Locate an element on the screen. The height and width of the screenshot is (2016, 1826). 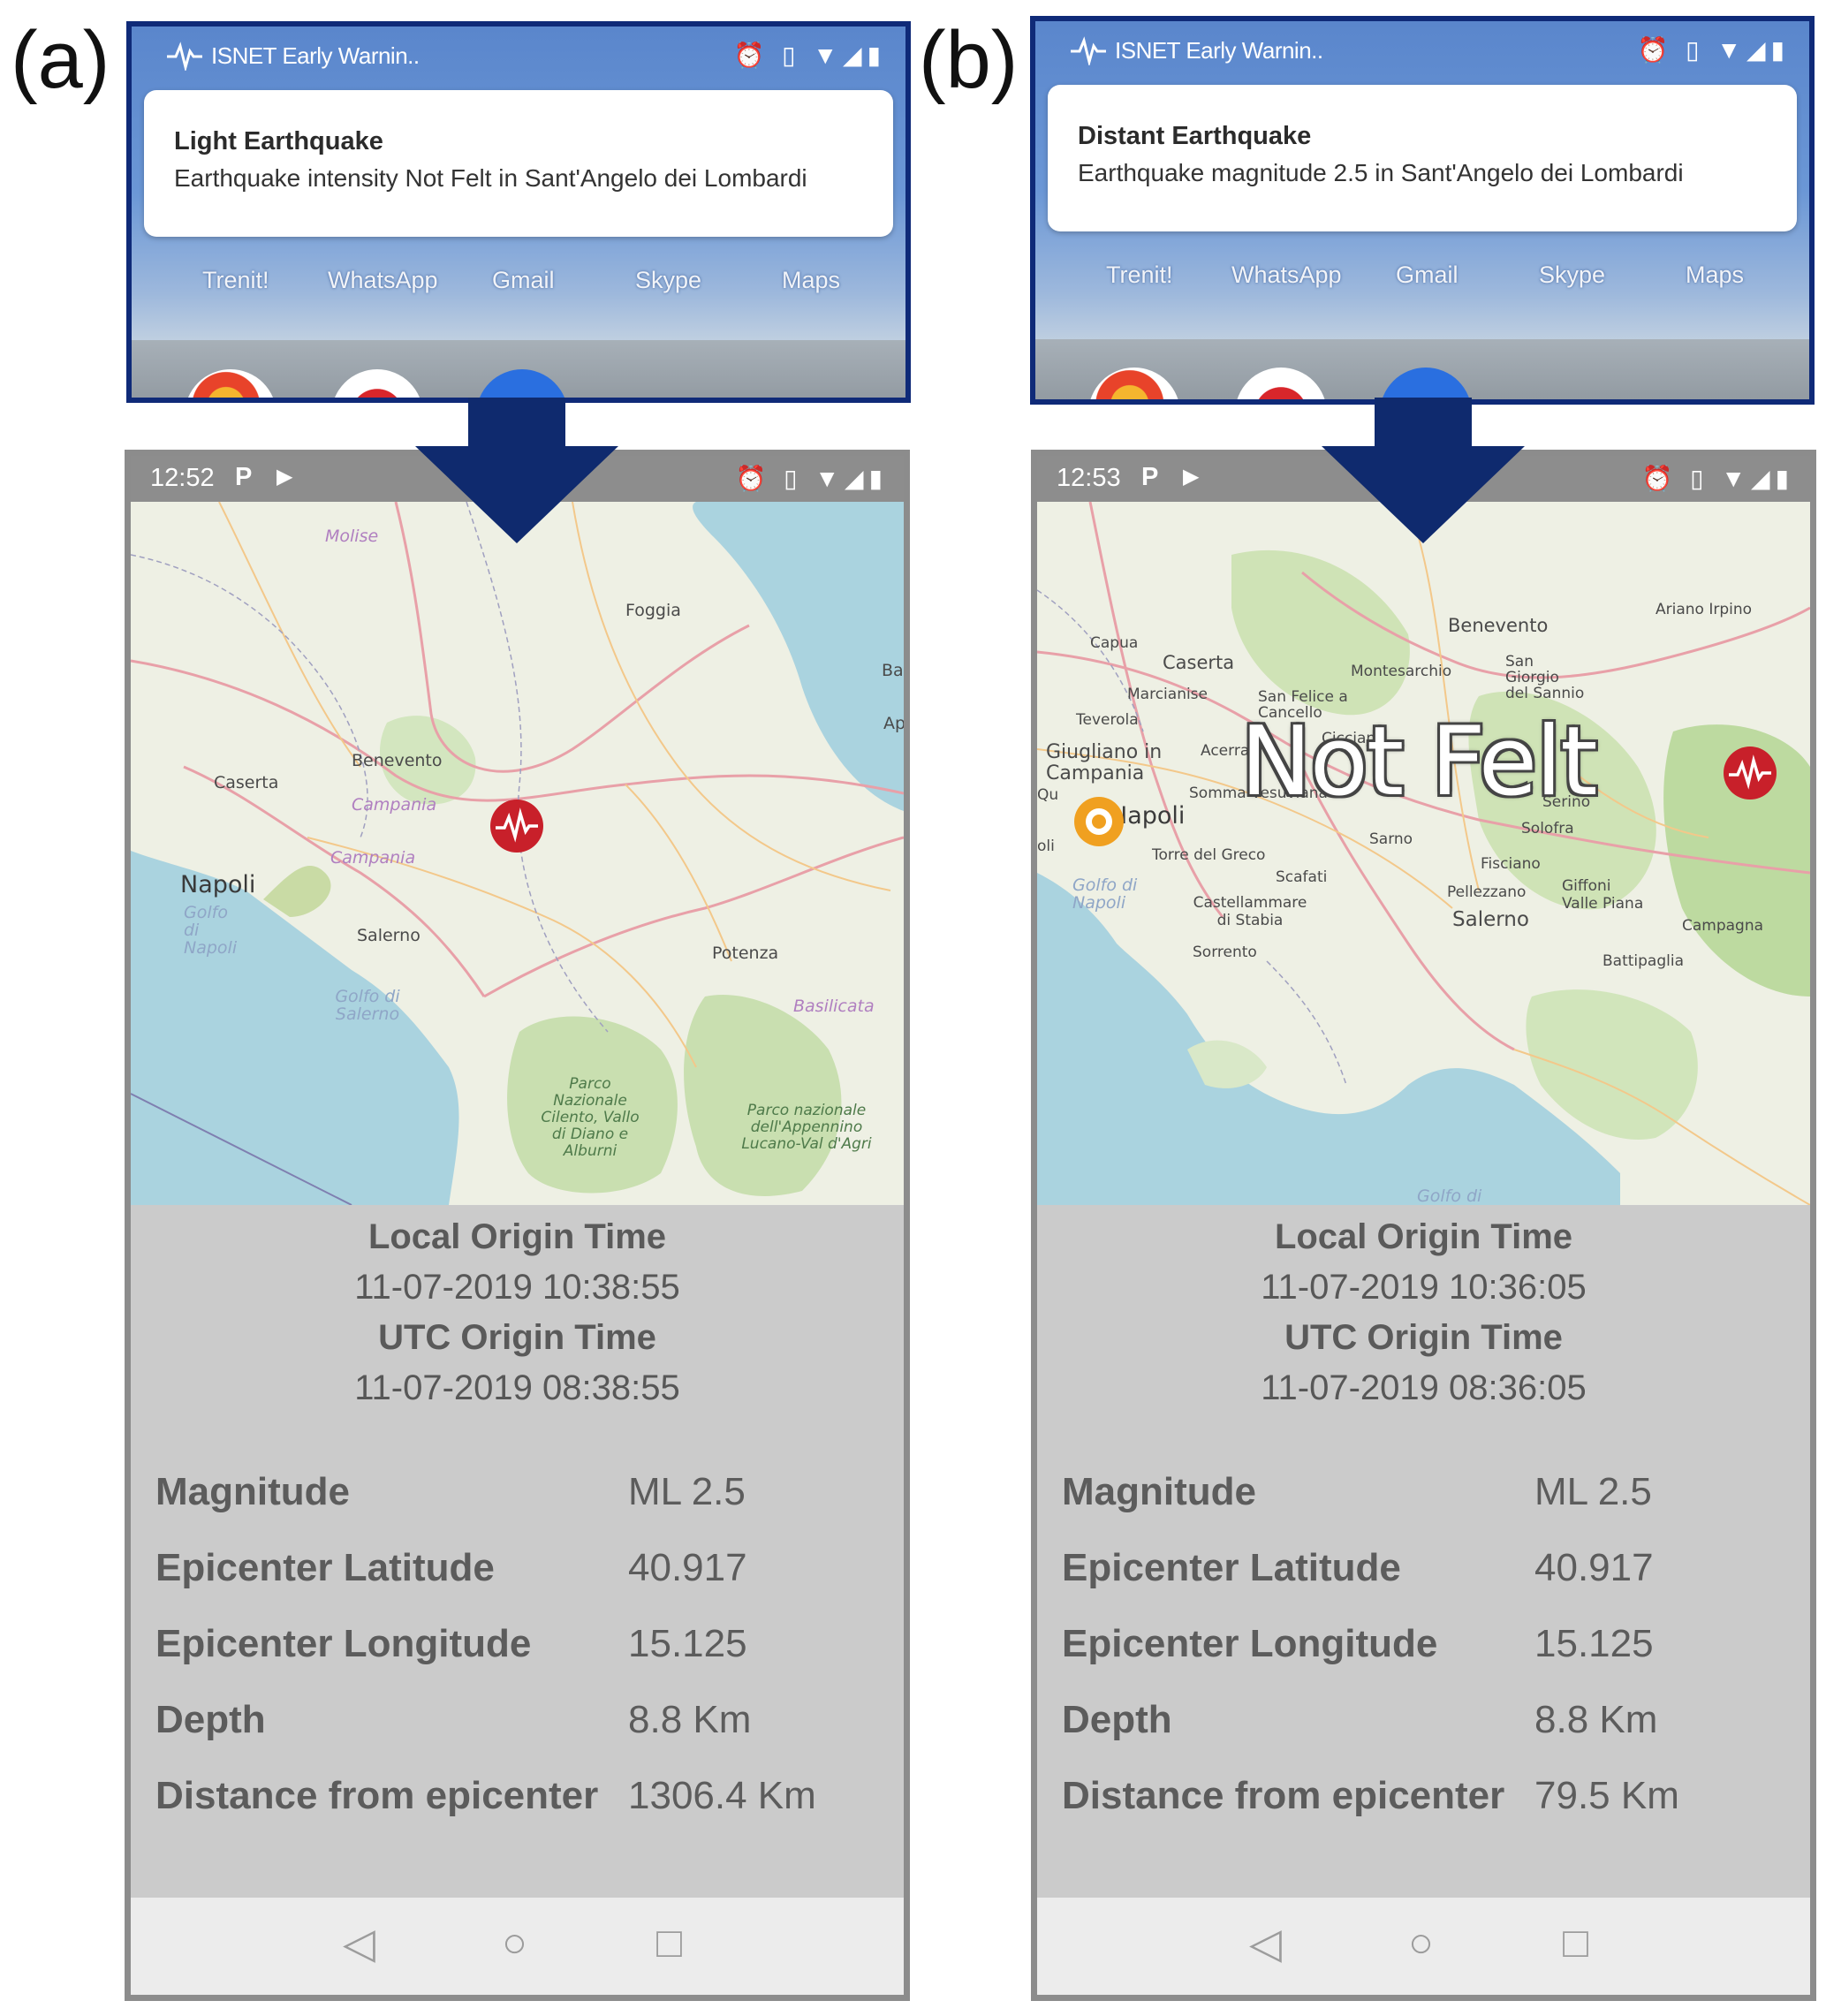
map-label: Salerno is located at coordinates (389, 935).